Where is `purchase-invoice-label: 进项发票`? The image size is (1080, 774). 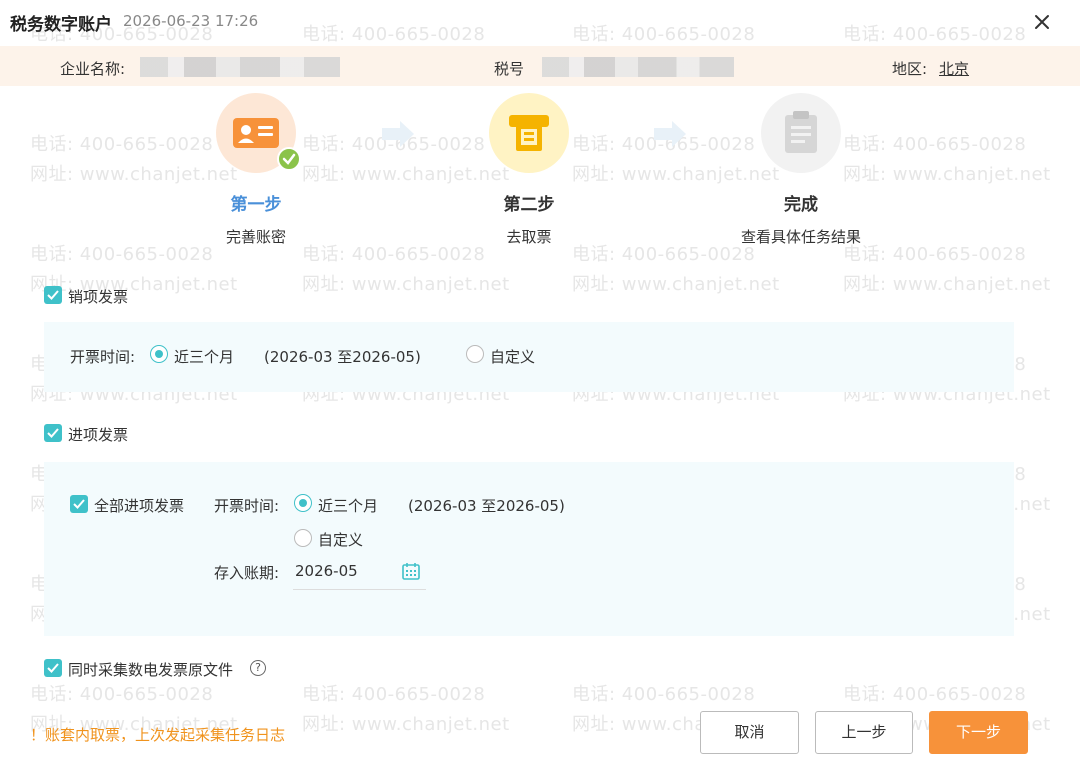
purchase-invoice-label: 进项发票 is located at coordinates (98, 435).